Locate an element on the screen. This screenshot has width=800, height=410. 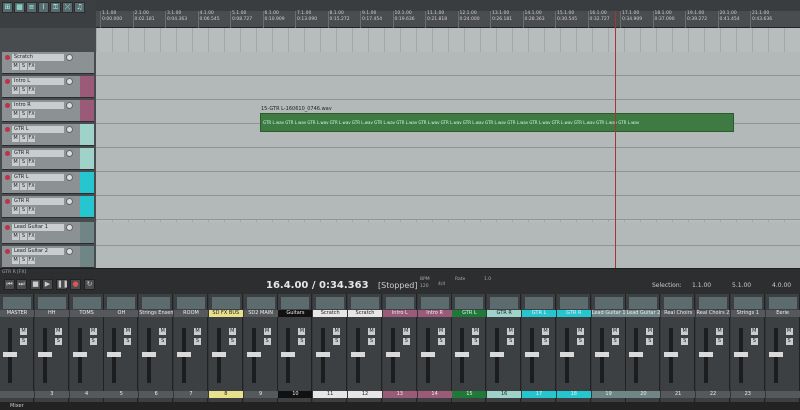
grid-icon: ▦ is located at coordinates (19, 7).